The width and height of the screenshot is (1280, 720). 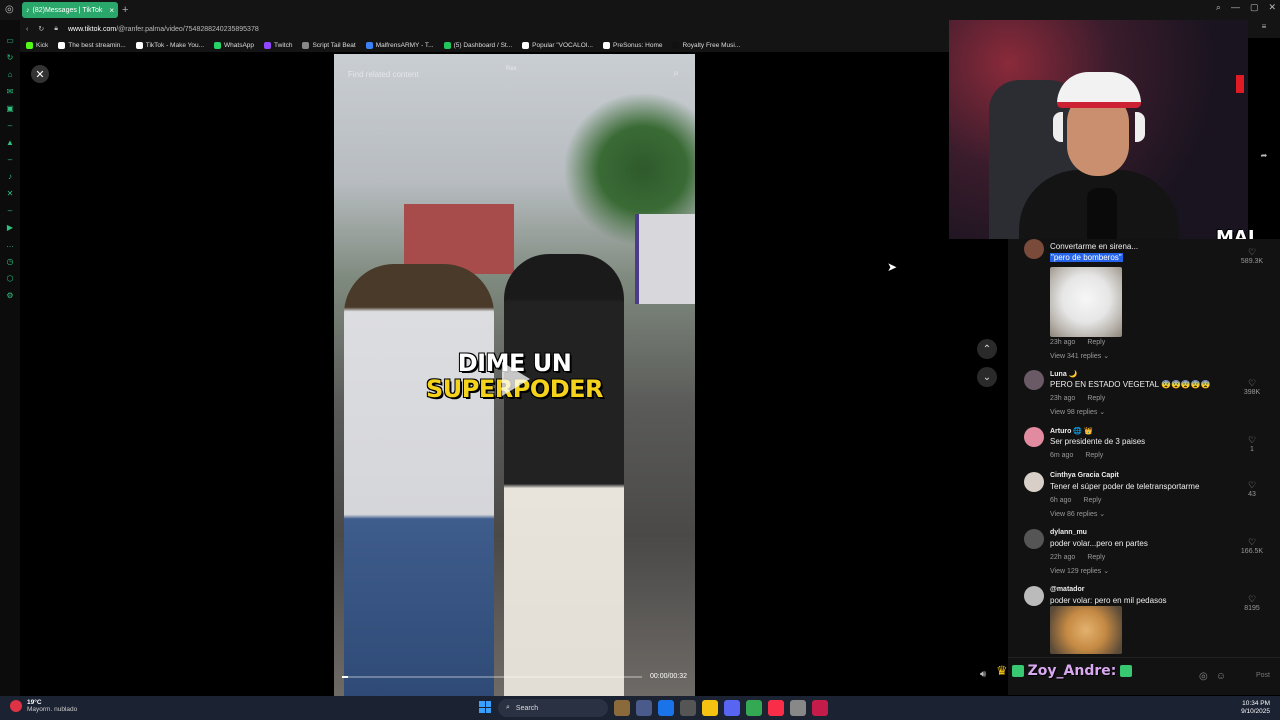 What do you see at coordinates (732, 708) in the screenshot?
I see `taskbar-app-discord` at bounding box center [732, 708].